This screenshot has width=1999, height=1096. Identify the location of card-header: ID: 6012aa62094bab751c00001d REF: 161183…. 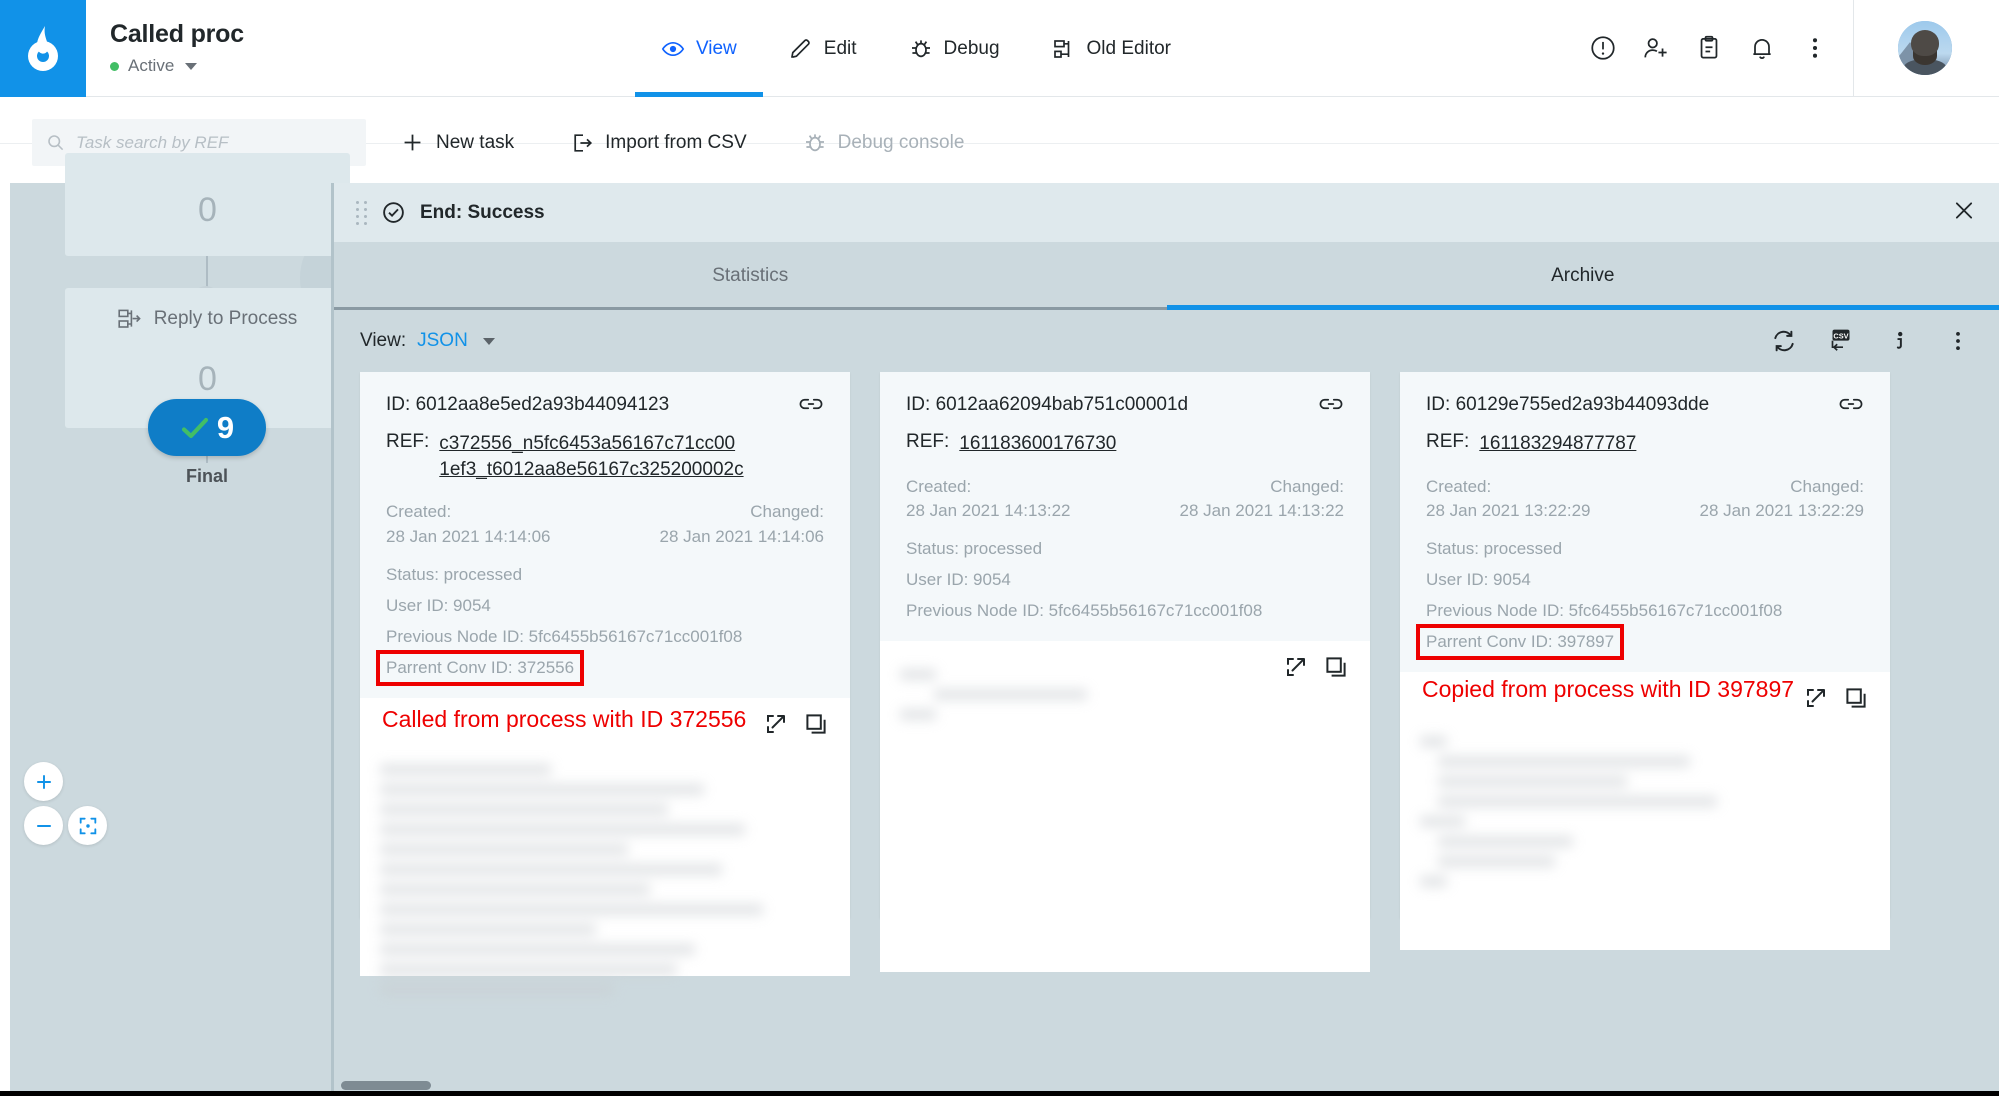
(1125, 506).